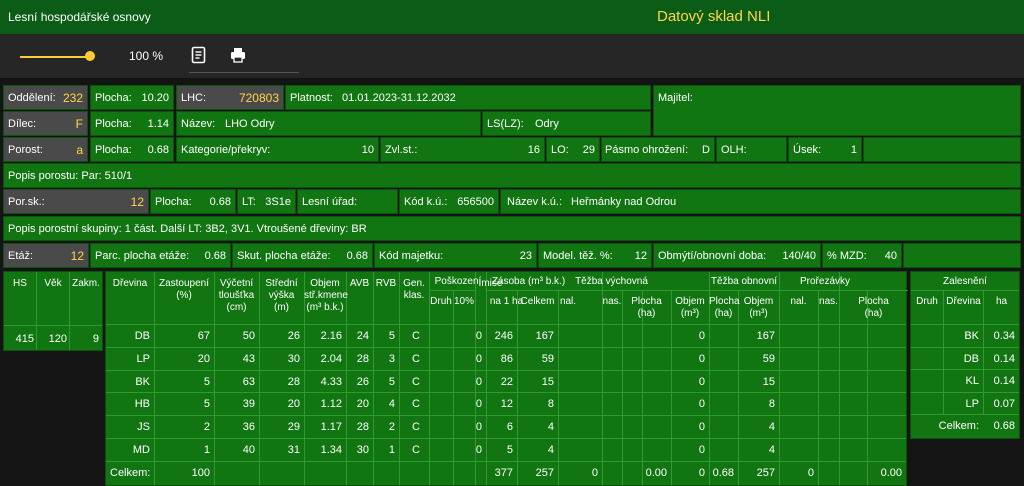 The width and height of the screenshot is (1024, 486). I want to click on avb-header: AVB, so click(359, 283).